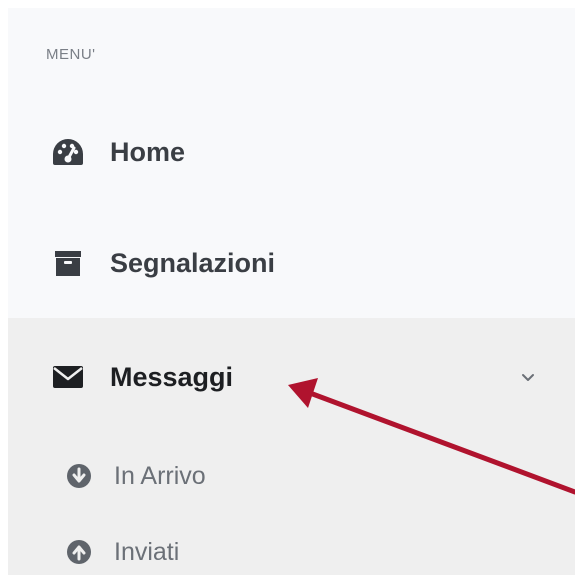 This screenshot has height=575, width=575. Describe the element at coordinates (291, 263) in the screenshot. I see `sidebar-item-segnalazioni: Segnalazioni` at that location.